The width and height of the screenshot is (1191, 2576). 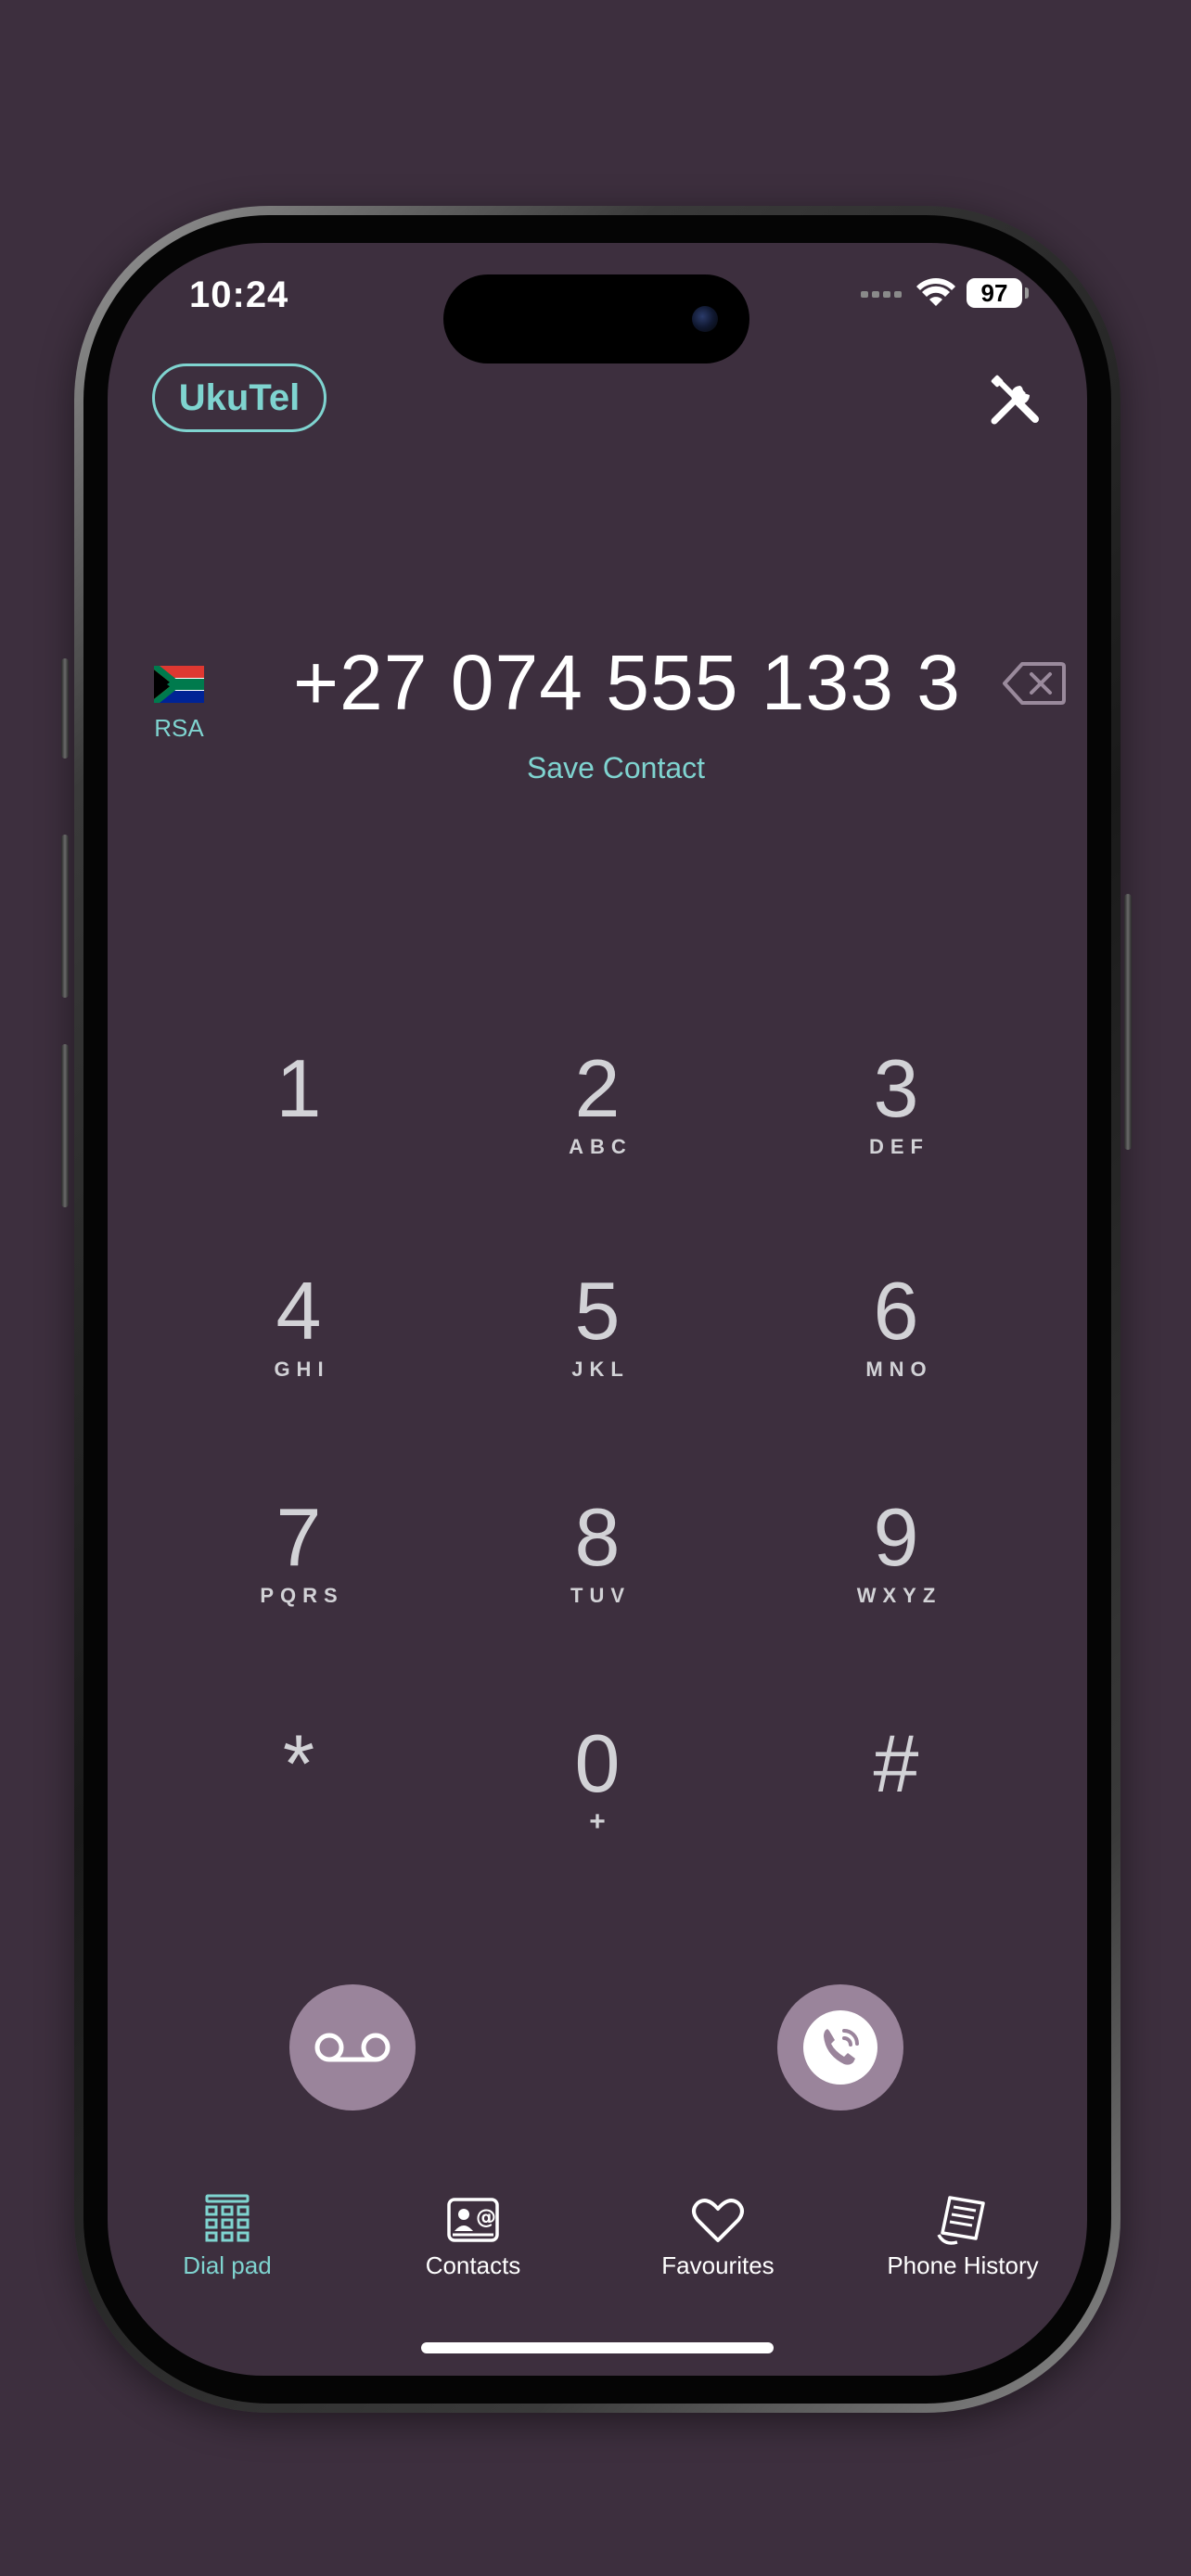 What do you see at coordinates (228, 2265) in the screenshot?
I see `tab-label: Dial pad` at bounding box center [228, 2265].